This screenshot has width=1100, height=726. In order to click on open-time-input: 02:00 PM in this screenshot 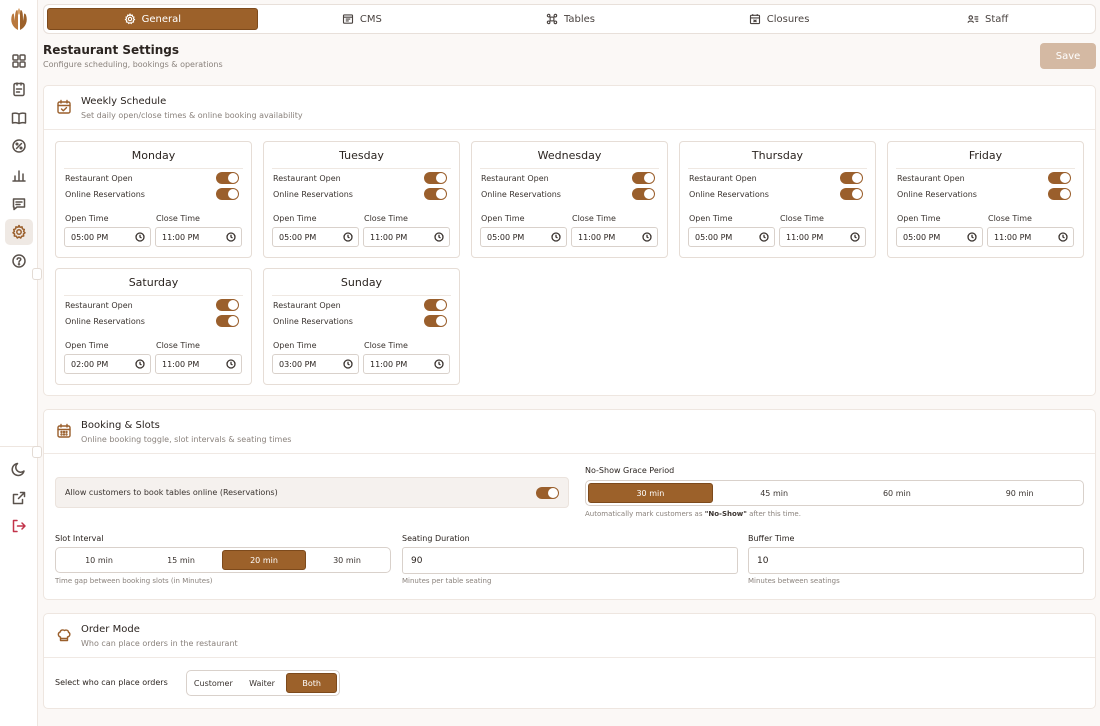, I will do `click(107, 364)`.